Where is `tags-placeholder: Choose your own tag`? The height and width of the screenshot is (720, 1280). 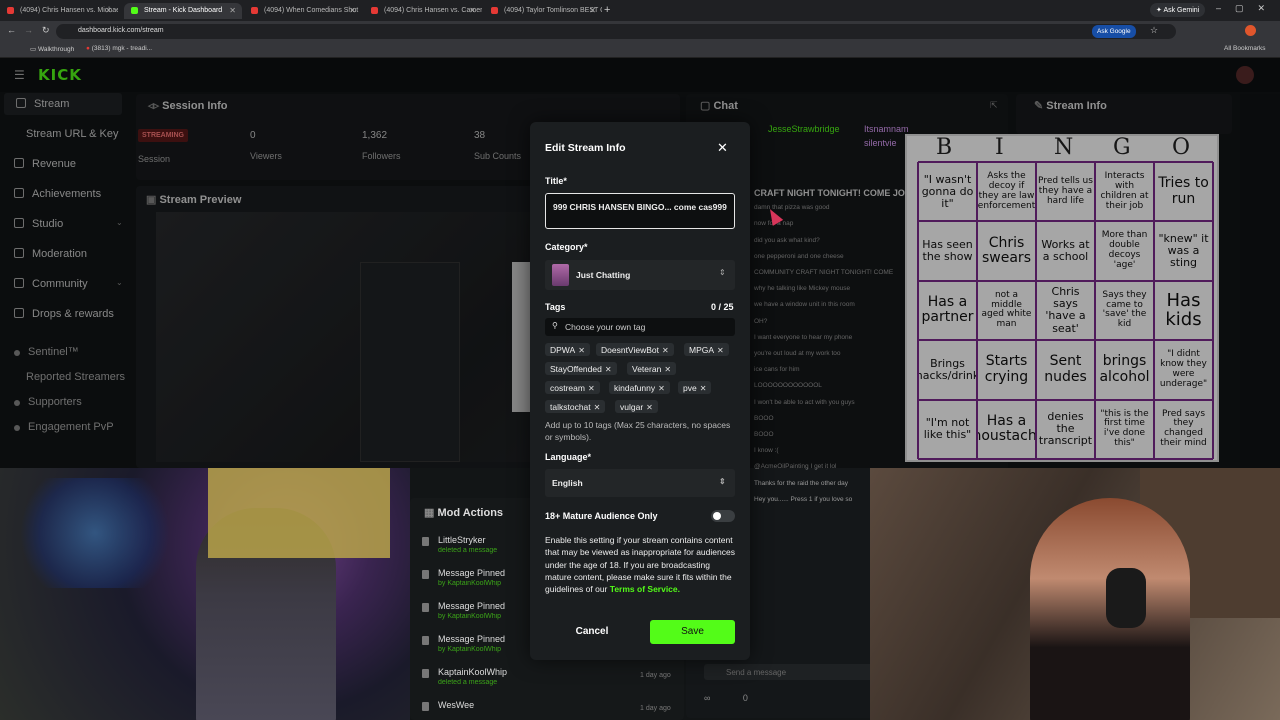 tags-placeholder: Choose your own tag is located at coordinates (605, 327).